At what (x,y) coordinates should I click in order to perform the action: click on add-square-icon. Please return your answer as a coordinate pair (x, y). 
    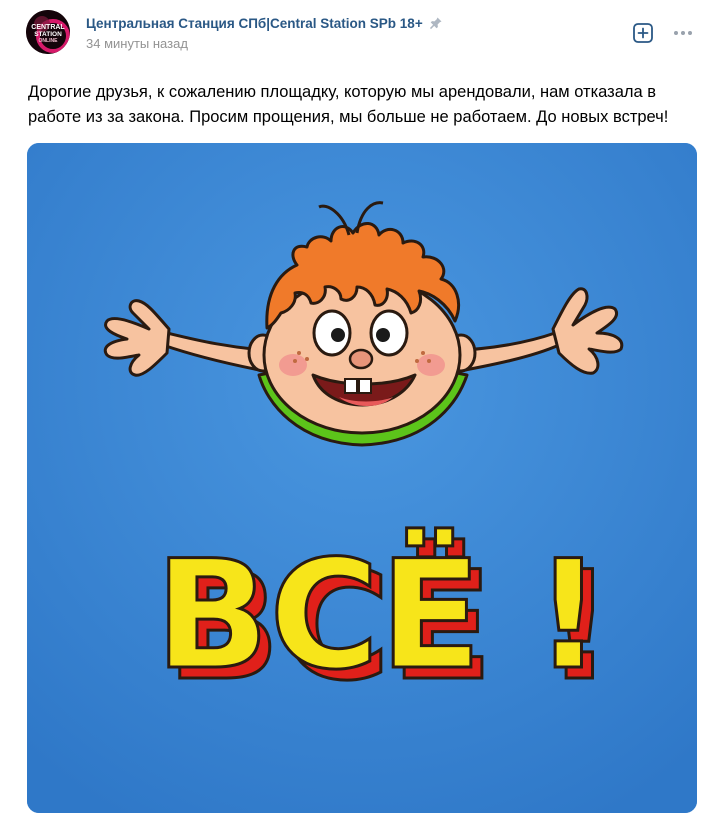
    Looking at the image, I should click on (643, 33).